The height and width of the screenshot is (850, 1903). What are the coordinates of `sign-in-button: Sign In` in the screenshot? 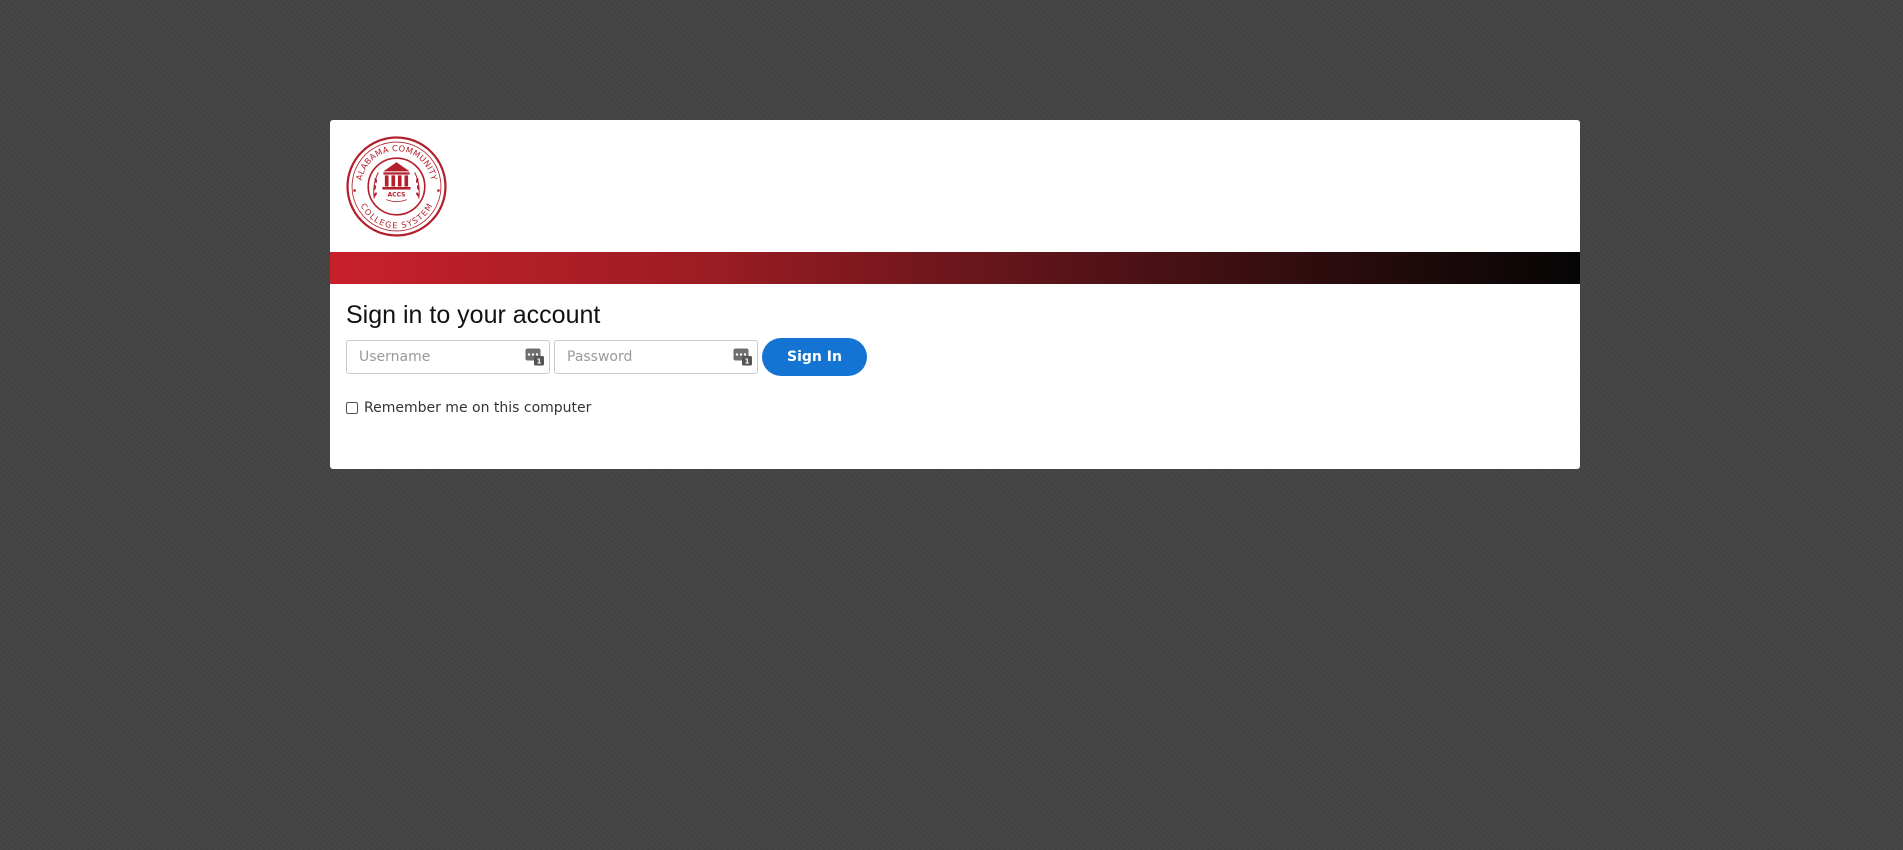 It's located at (814, 357).